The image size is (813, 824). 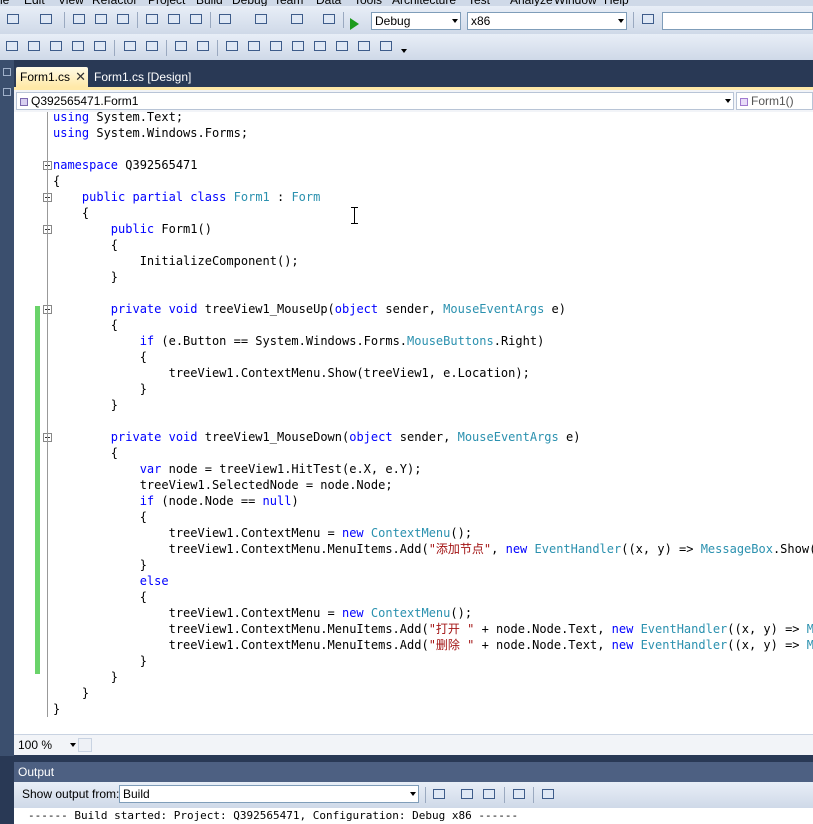 What do you see at coordinates (281, 341) in the screenshot?
I see `code-token: (e.Button == System.Windows.Forms.` at bounding box center [281, 341].